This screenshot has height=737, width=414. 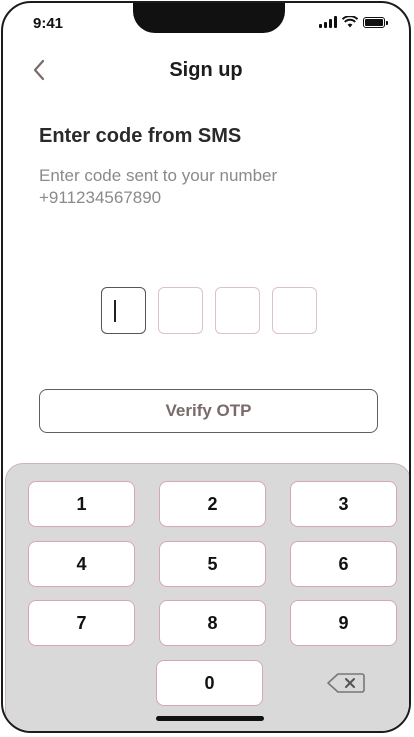 What do you see at coordinates (328, 22) in the screenshot?
I see `cellular-signal-icon` at bounding box center [328, 22].